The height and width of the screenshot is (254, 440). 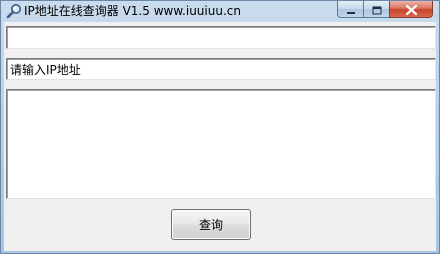 I want to click on close-icon, so click(x=411, y=9).